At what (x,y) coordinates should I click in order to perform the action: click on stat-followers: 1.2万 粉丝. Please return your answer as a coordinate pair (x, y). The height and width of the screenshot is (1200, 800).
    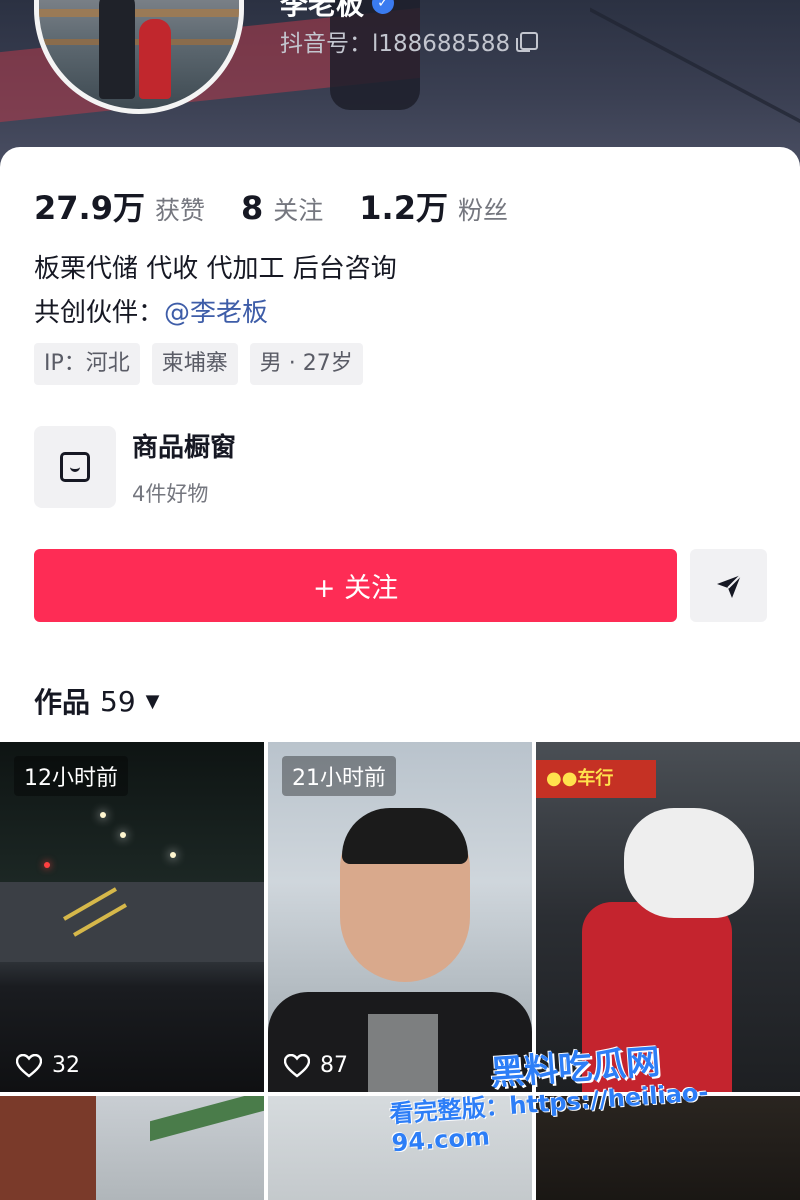
    Looking at the image, I should click on (433, 206).